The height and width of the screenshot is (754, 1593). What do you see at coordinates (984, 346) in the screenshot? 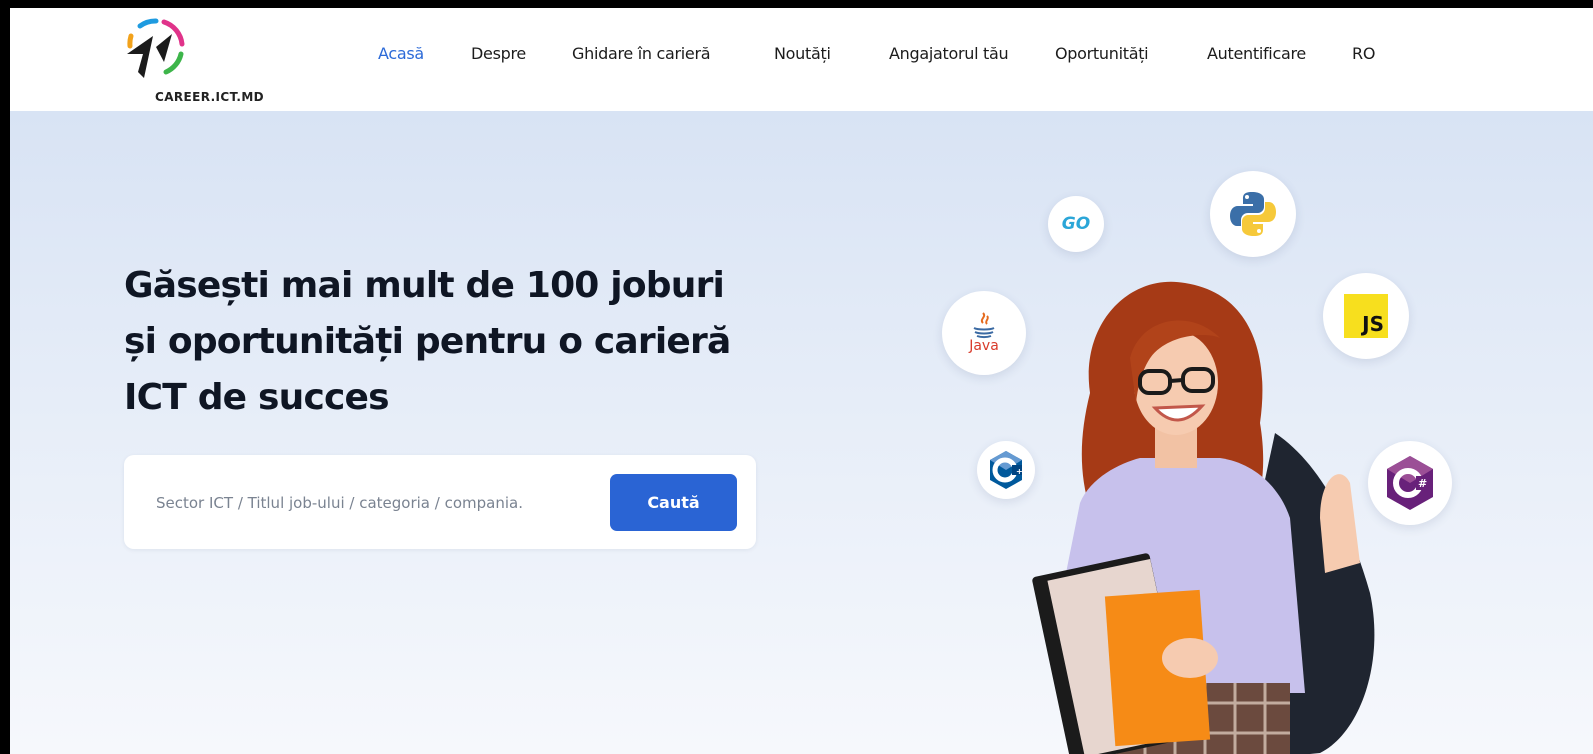
I see `java-logo-text: Java` at bounding box center [984, 346].